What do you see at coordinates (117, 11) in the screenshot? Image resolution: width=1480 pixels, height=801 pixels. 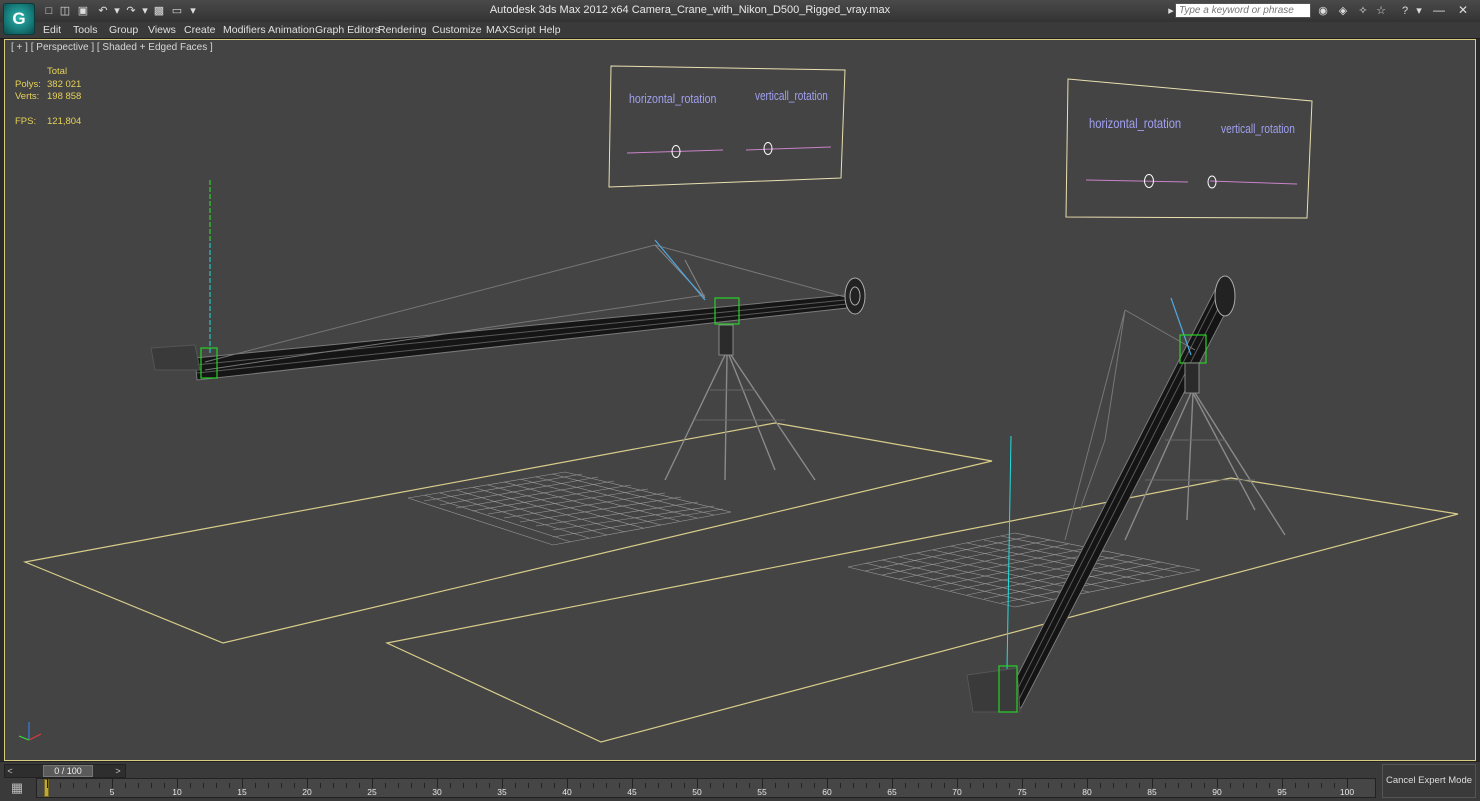 I see `undo-dropdown-icon: ▾` at bounding box center [117, 11].